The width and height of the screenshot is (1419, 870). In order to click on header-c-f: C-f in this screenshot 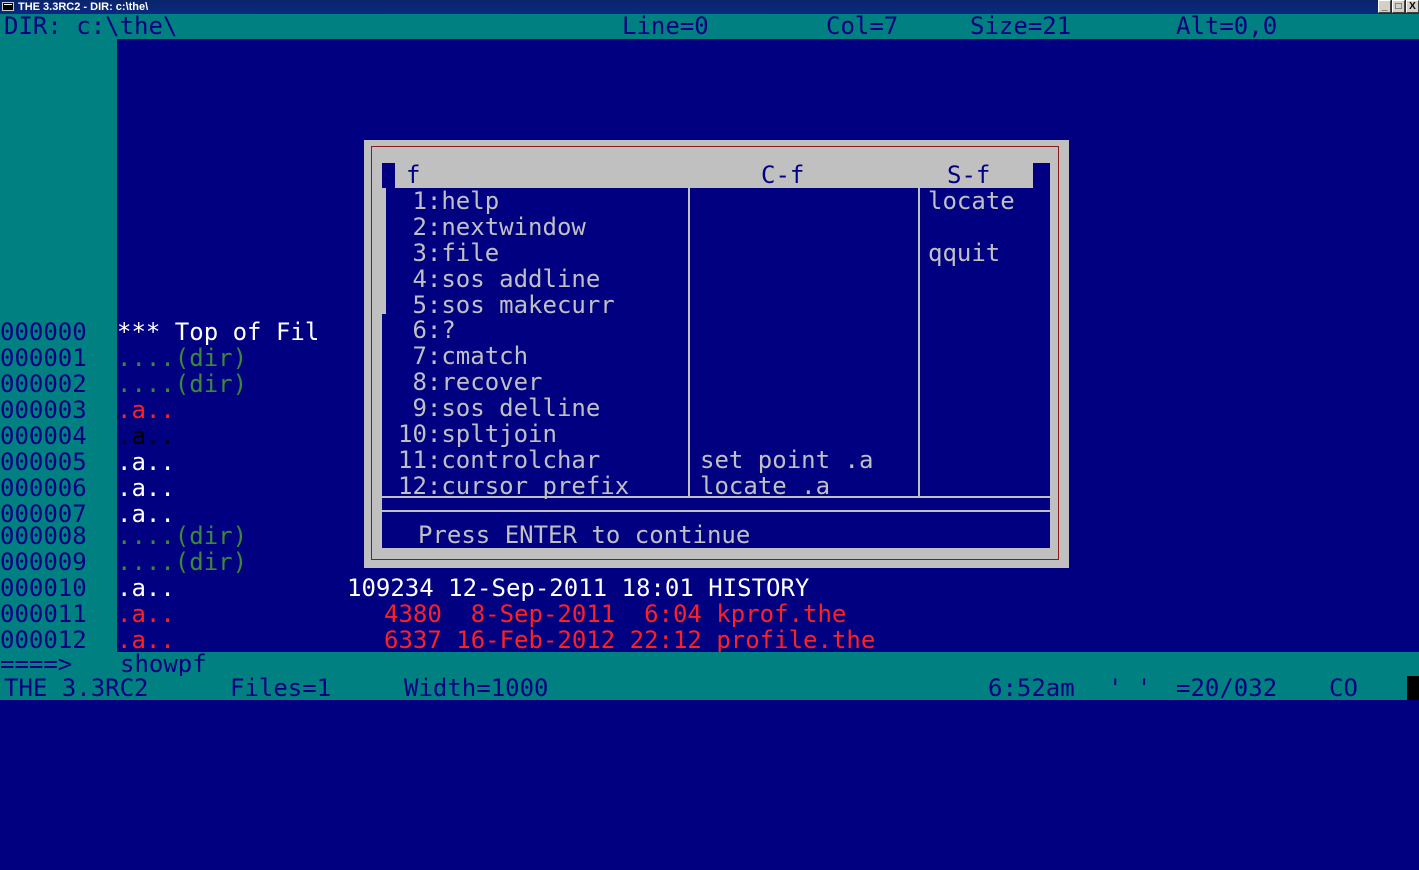, I will do `click(783, 175)`.